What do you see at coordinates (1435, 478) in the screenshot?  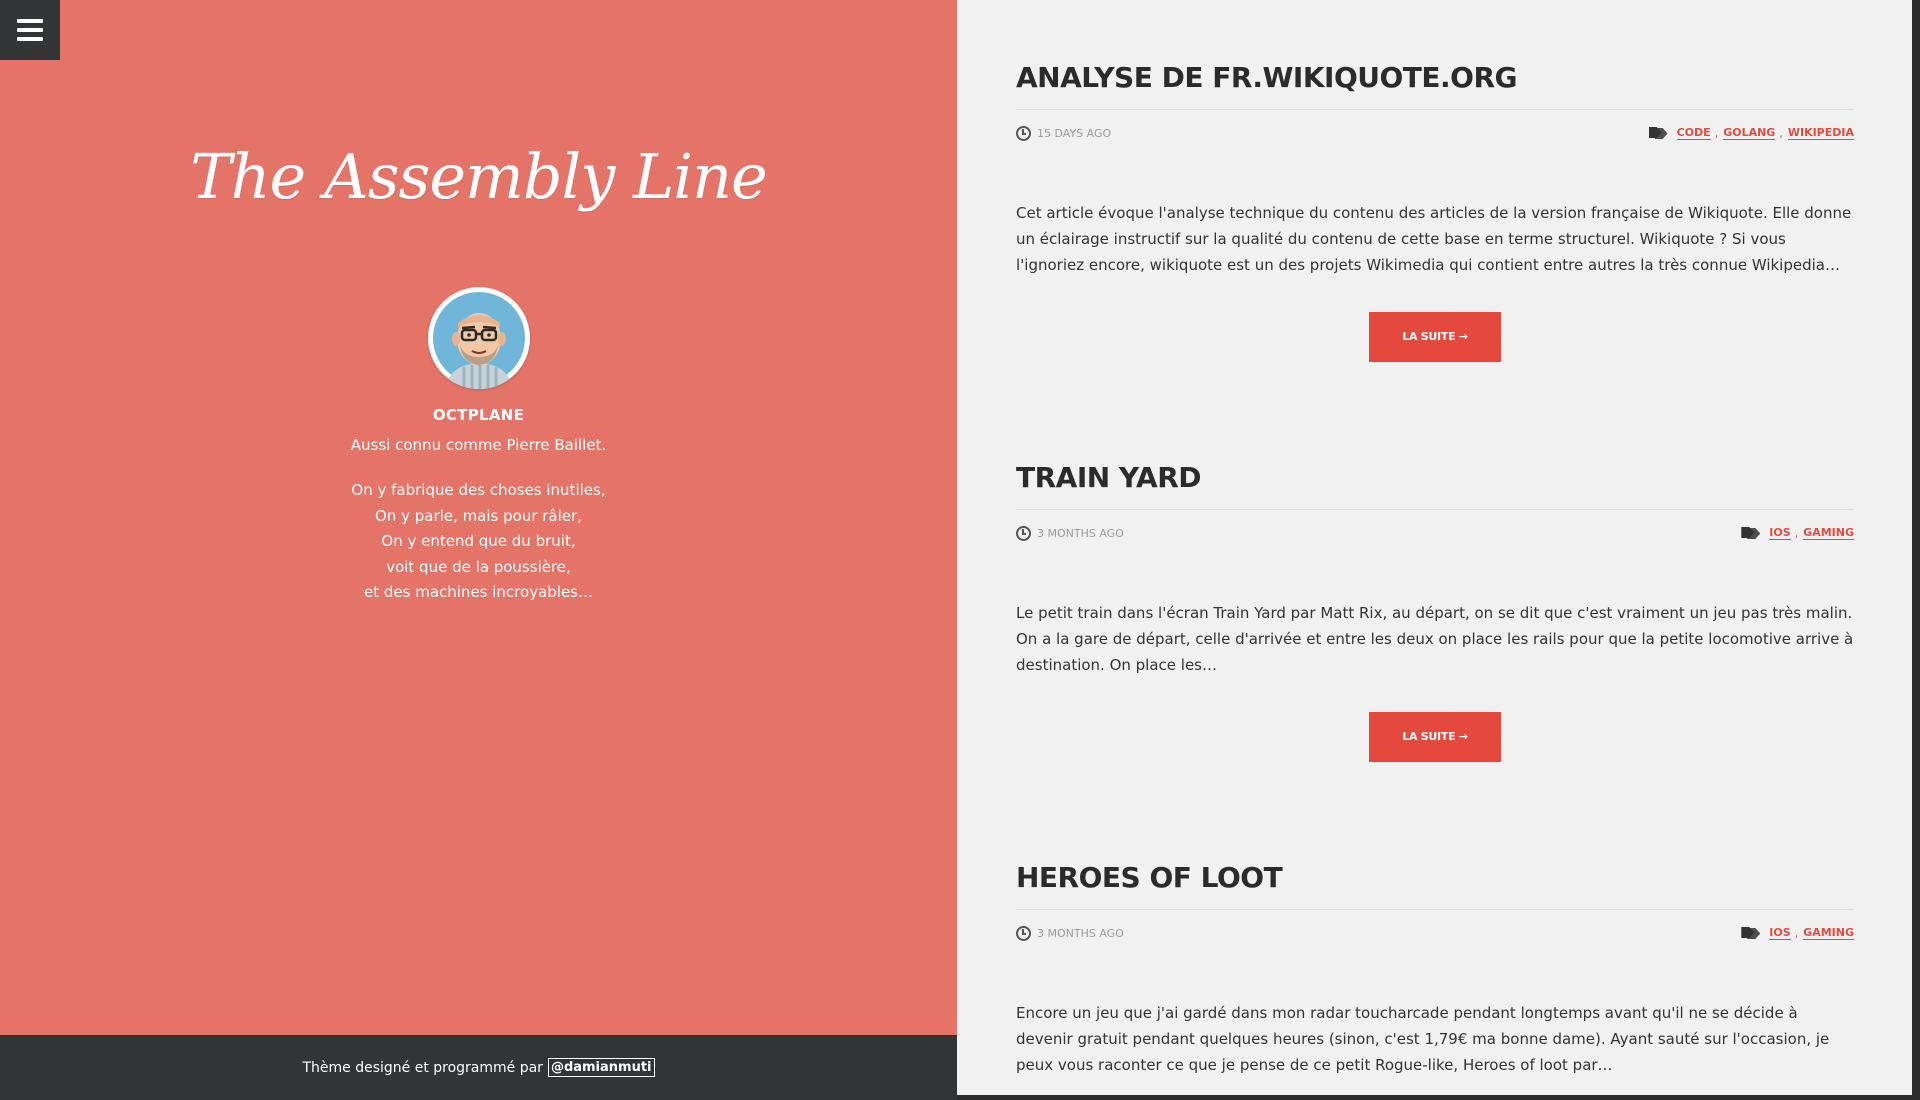 I see `post-title: TRAIN YARD` at bounding box center [1435, 478].